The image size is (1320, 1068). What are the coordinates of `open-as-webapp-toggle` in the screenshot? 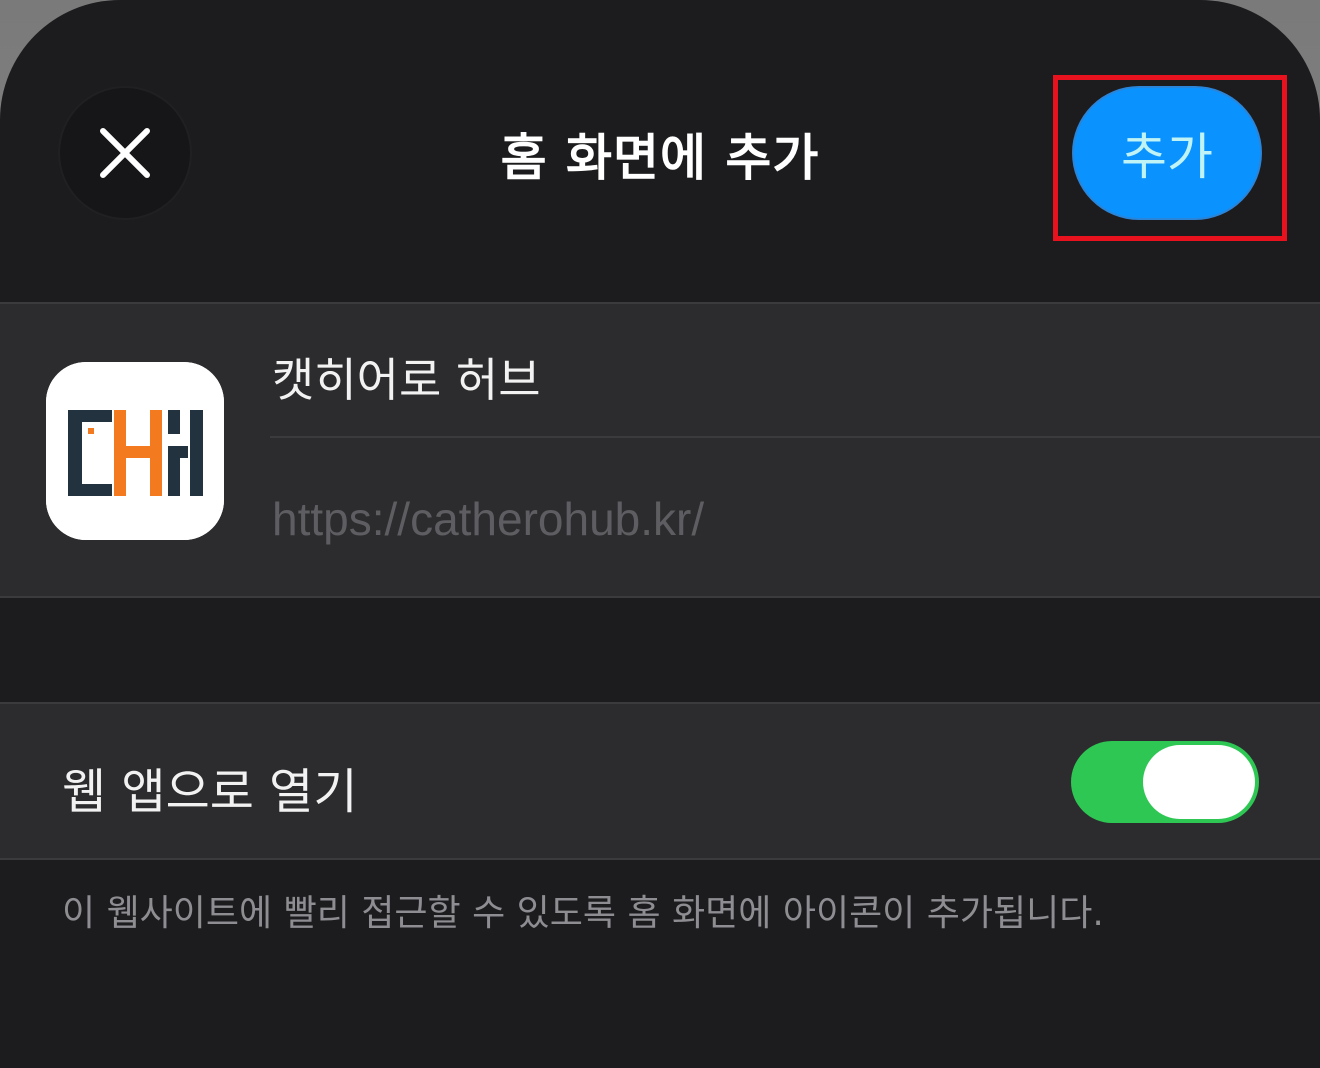 It's located at (1165, 782).